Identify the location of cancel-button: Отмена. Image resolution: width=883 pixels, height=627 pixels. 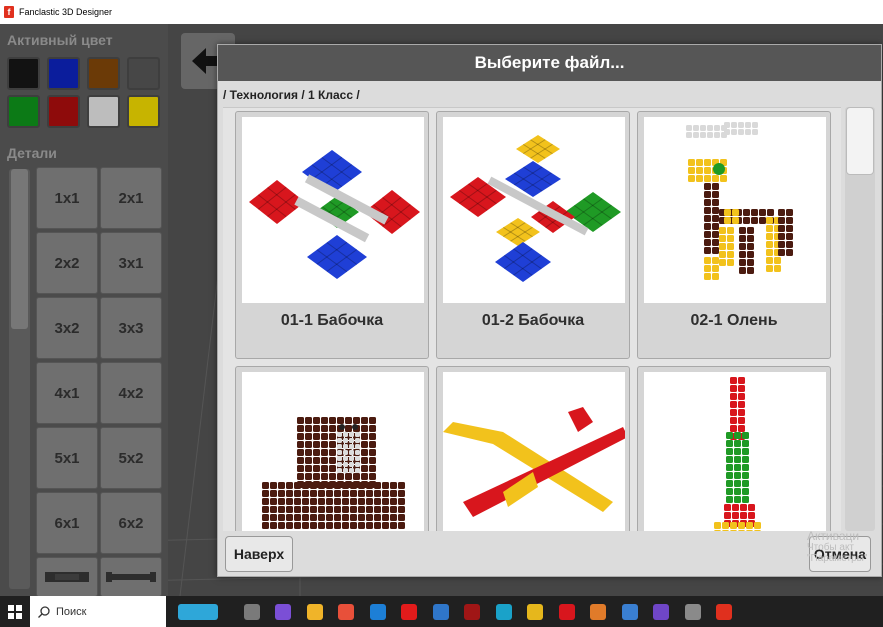
(840, 554).